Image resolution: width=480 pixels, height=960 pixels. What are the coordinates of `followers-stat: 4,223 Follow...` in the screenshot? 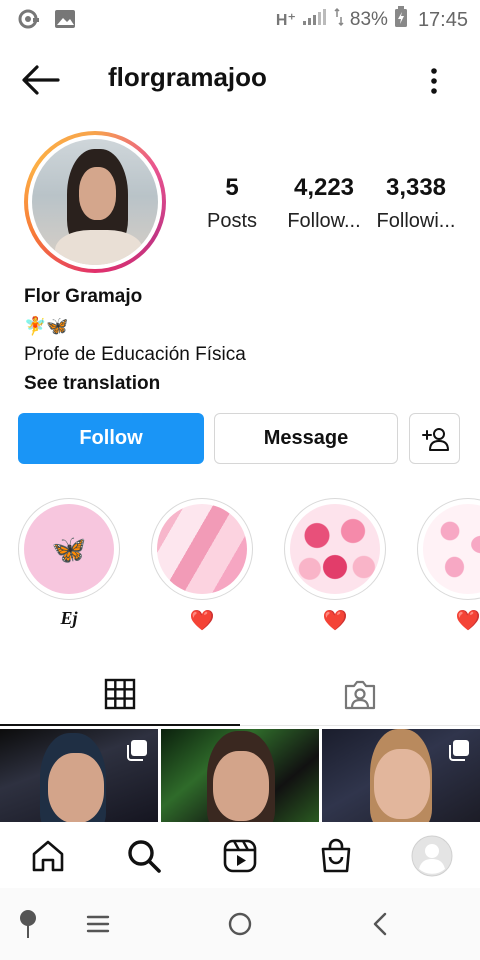 It's located at (324, 203).